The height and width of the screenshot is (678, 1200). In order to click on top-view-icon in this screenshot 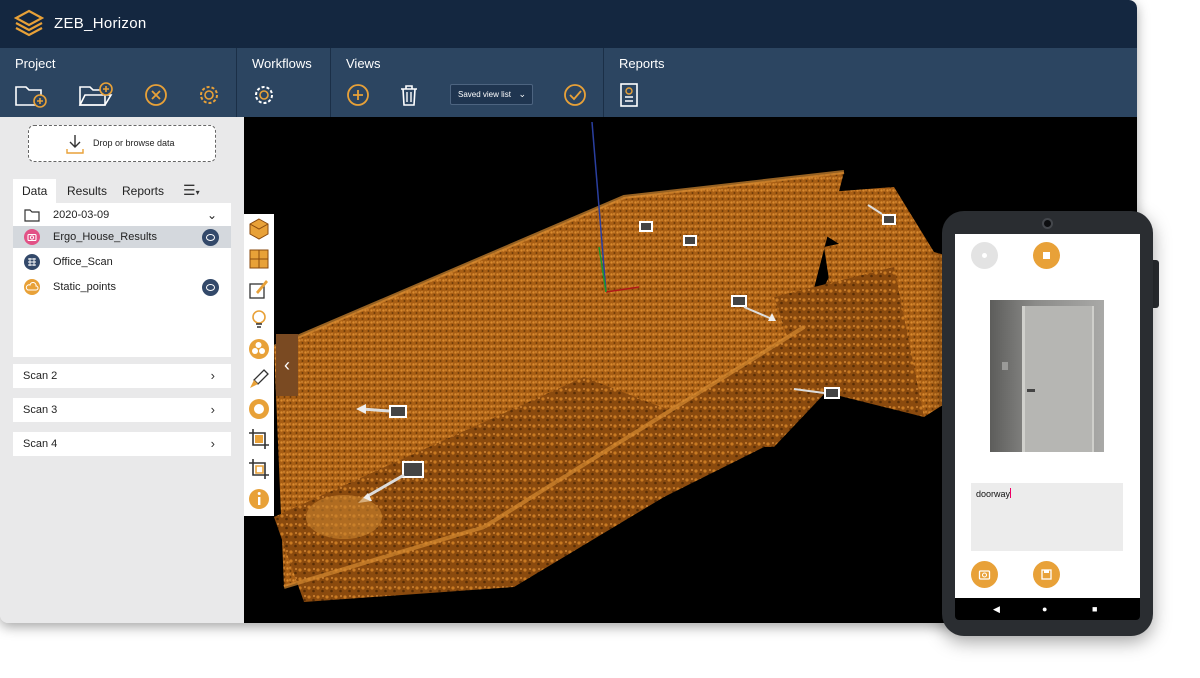, I will do `click(259, 259)`.